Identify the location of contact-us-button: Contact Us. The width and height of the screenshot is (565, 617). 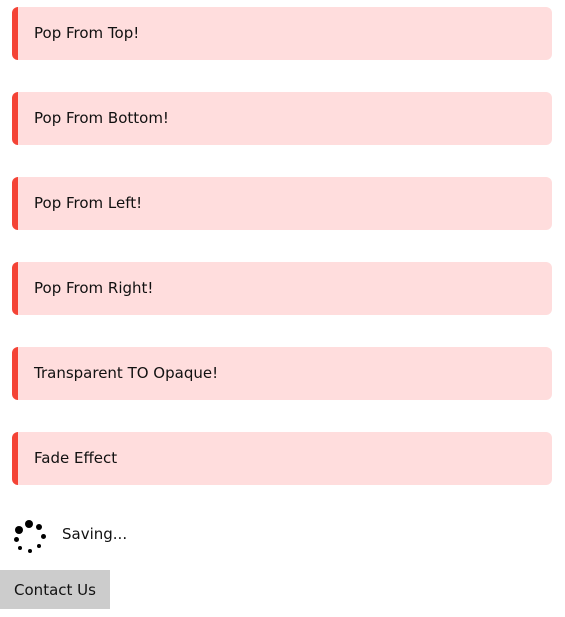
(55, 589).